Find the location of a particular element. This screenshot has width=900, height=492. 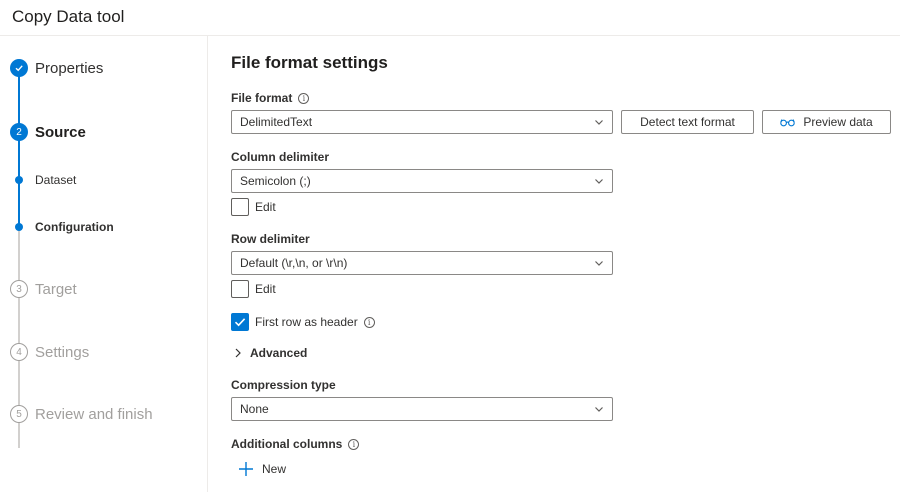

step-label: Source is located at coordinates (60, 132).